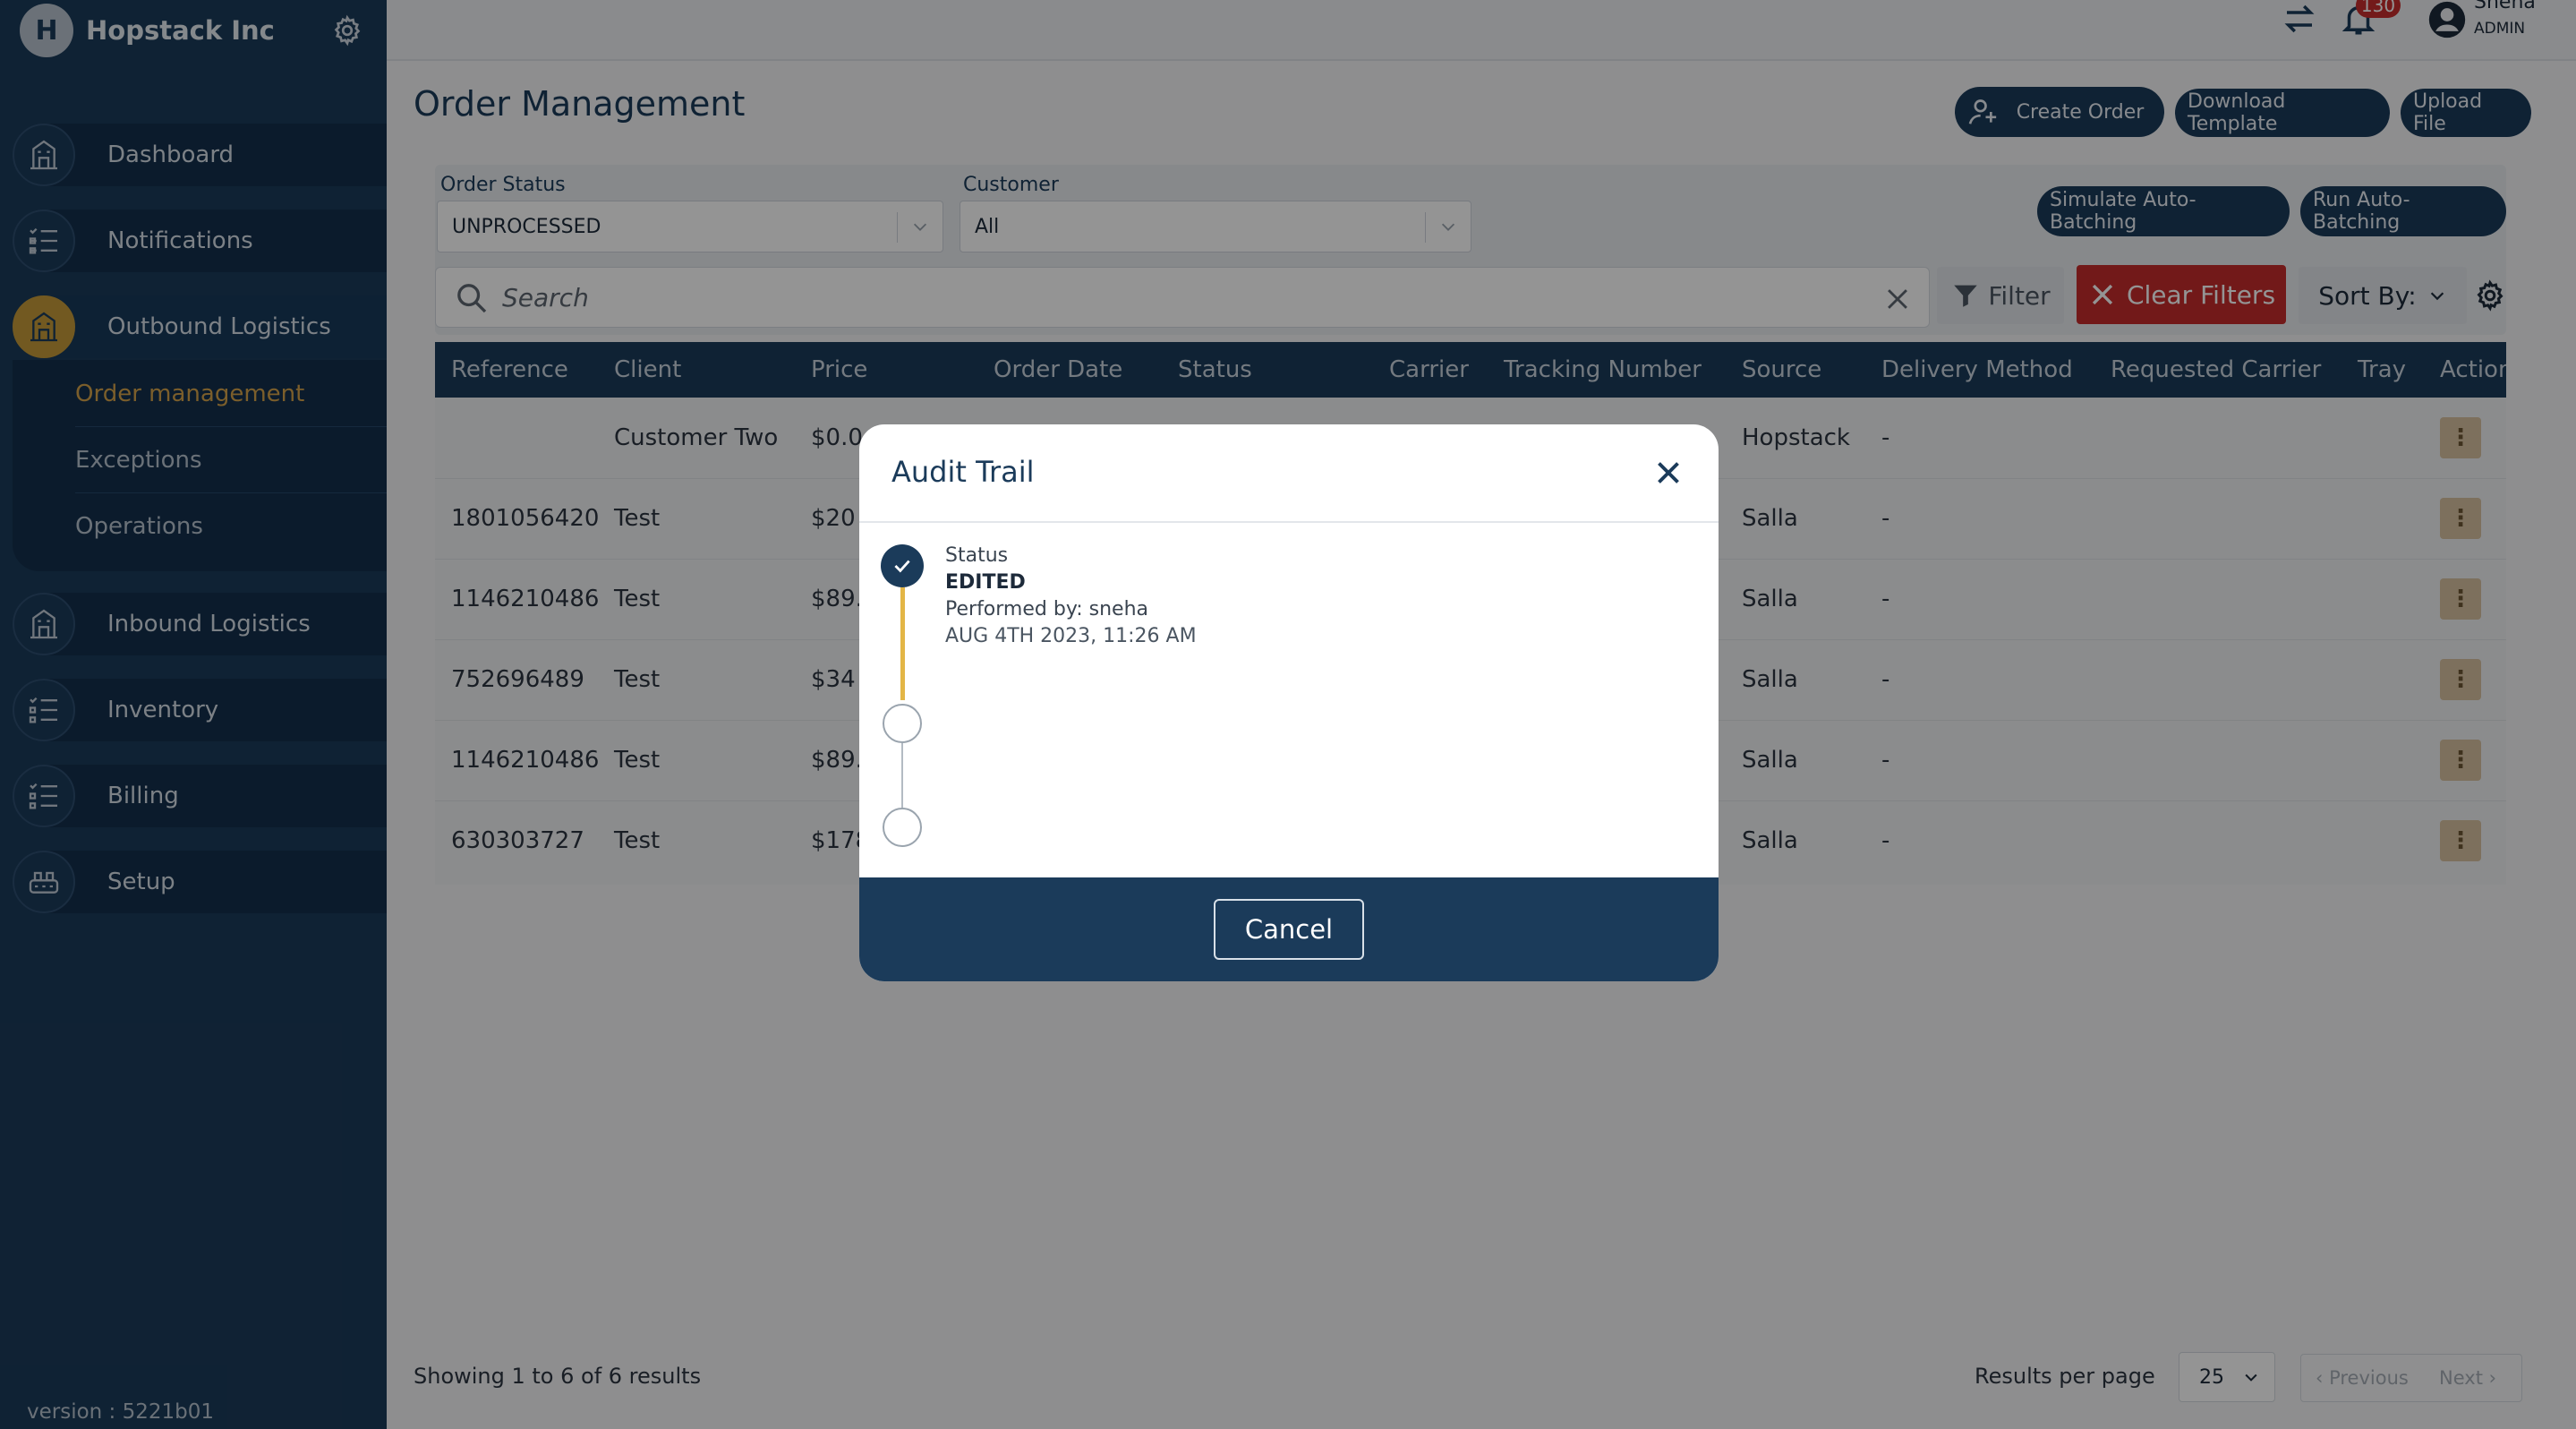  What do you see at coordinates (985, 582) in the screenshot?
I see `event-status: EDITED` at bounding box center [985, 582].